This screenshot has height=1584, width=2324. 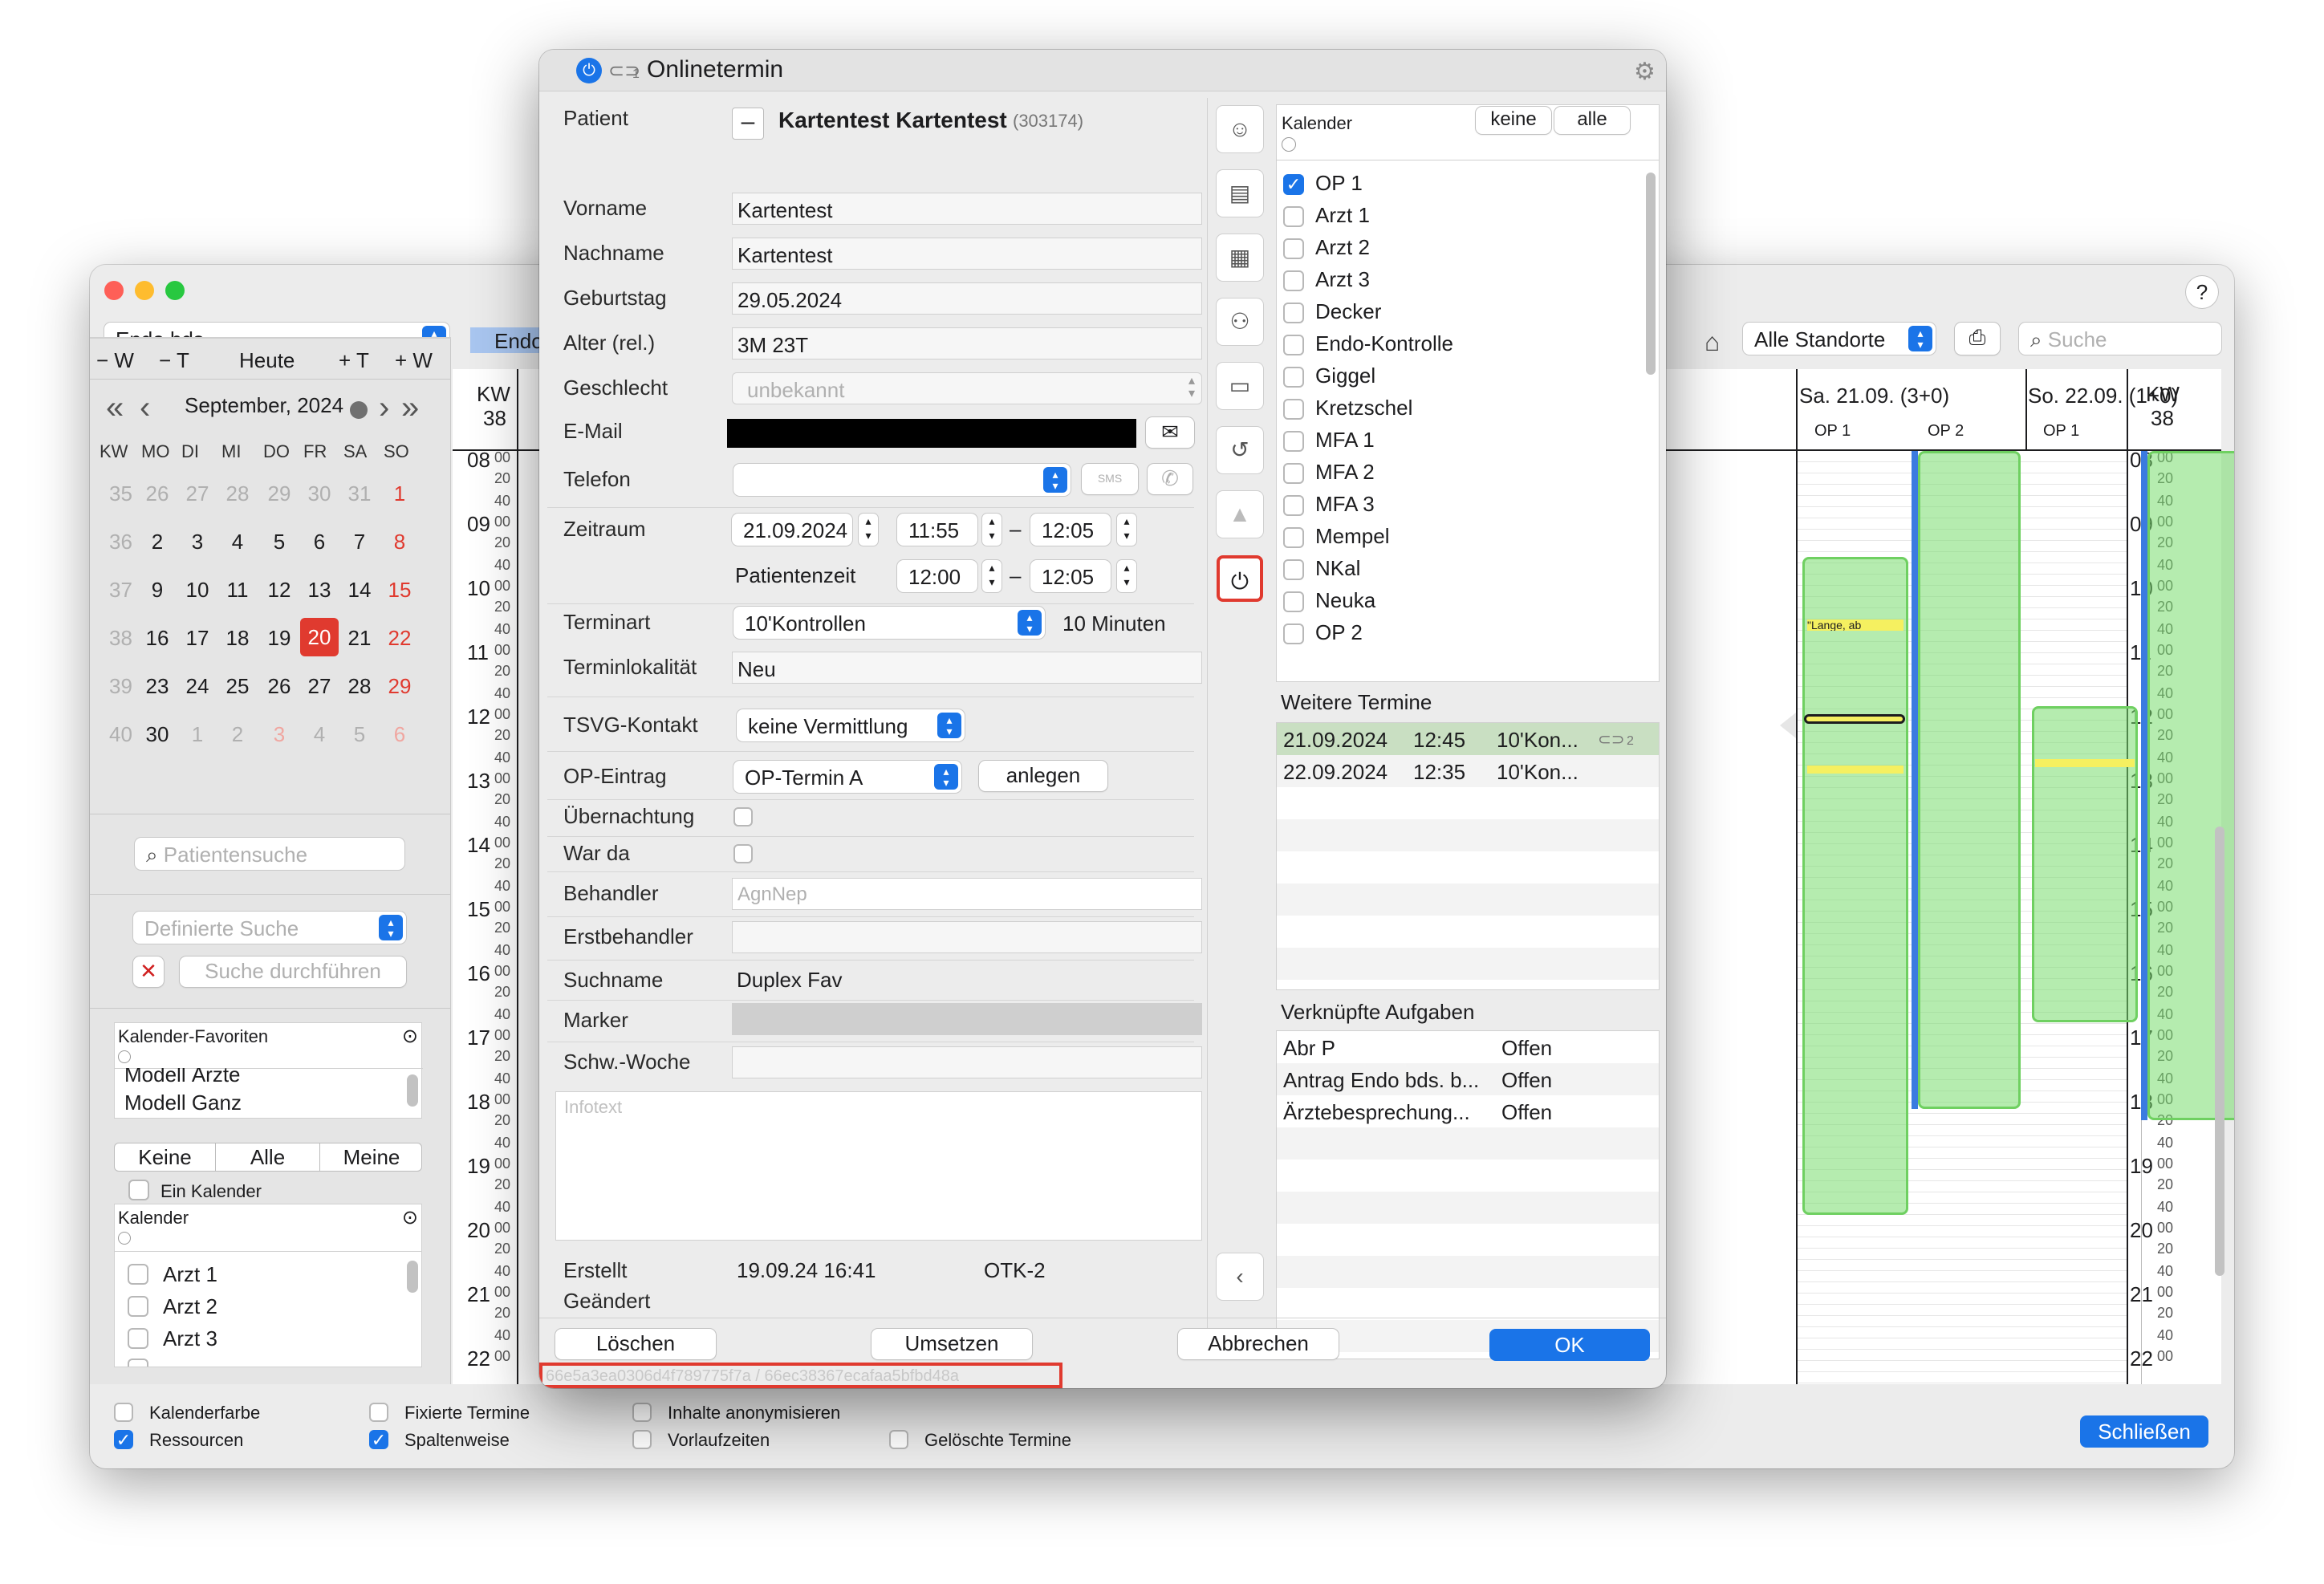 What do you see at coordinates (967, 343) in the screenshot?
I see `alter-field: 3M 23T` at bounding box center [967, 343].